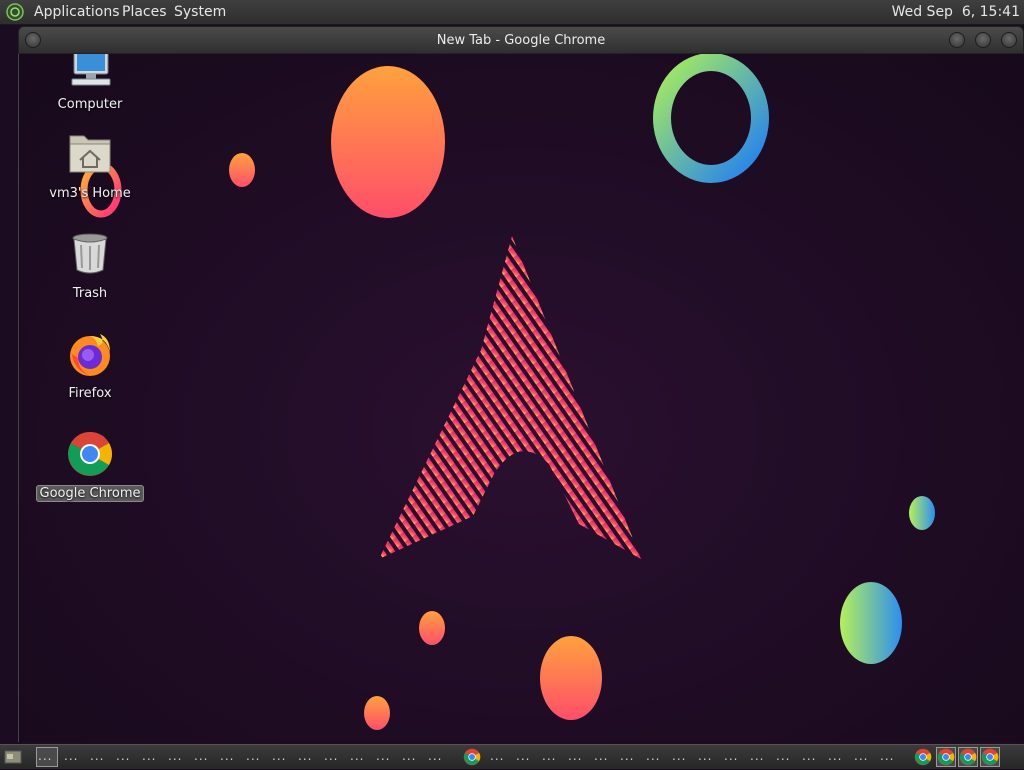 This screenshot has height=770, width=1024. Describe the element at coordinates (90, 193) in the screenshot. I see `desktop-icon-label: vm3's Home` at that location.